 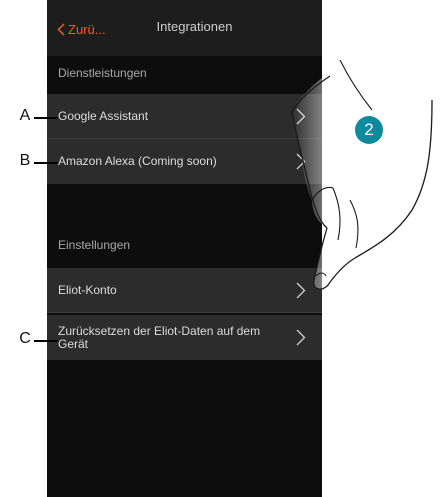 I want to click on step-number-badge: 2, so click(x=369, y=130).